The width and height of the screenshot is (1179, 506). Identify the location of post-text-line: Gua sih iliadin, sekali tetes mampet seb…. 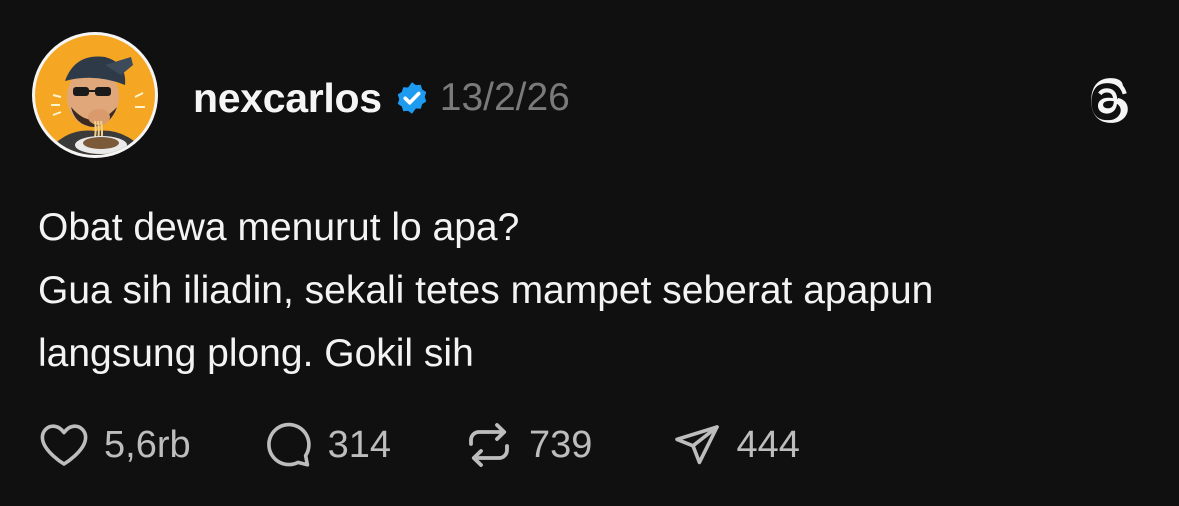
(486, 290).